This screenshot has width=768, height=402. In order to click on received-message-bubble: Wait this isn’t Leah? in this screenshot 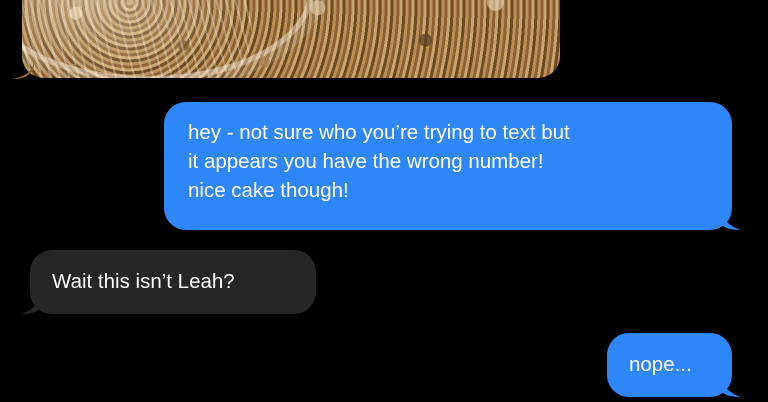, I will do `click(168, 282)`.